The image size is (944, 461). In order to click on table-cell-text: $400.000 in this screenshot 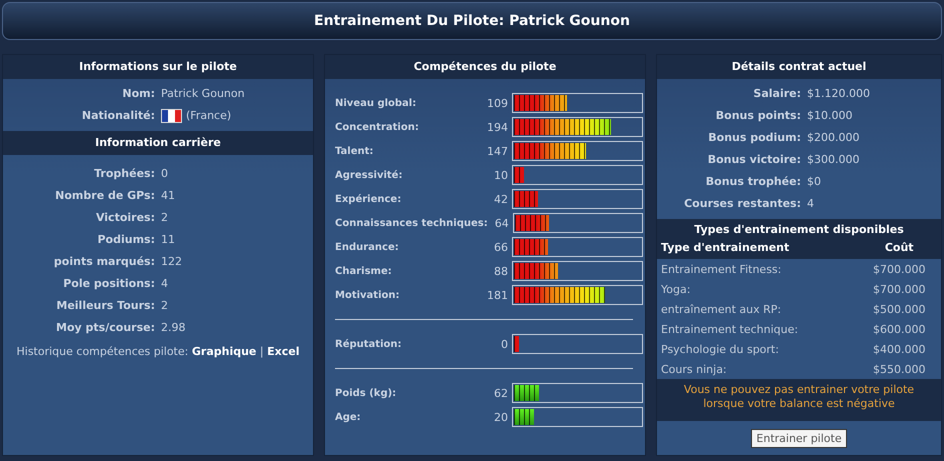, I will do `click(899, 350)`.